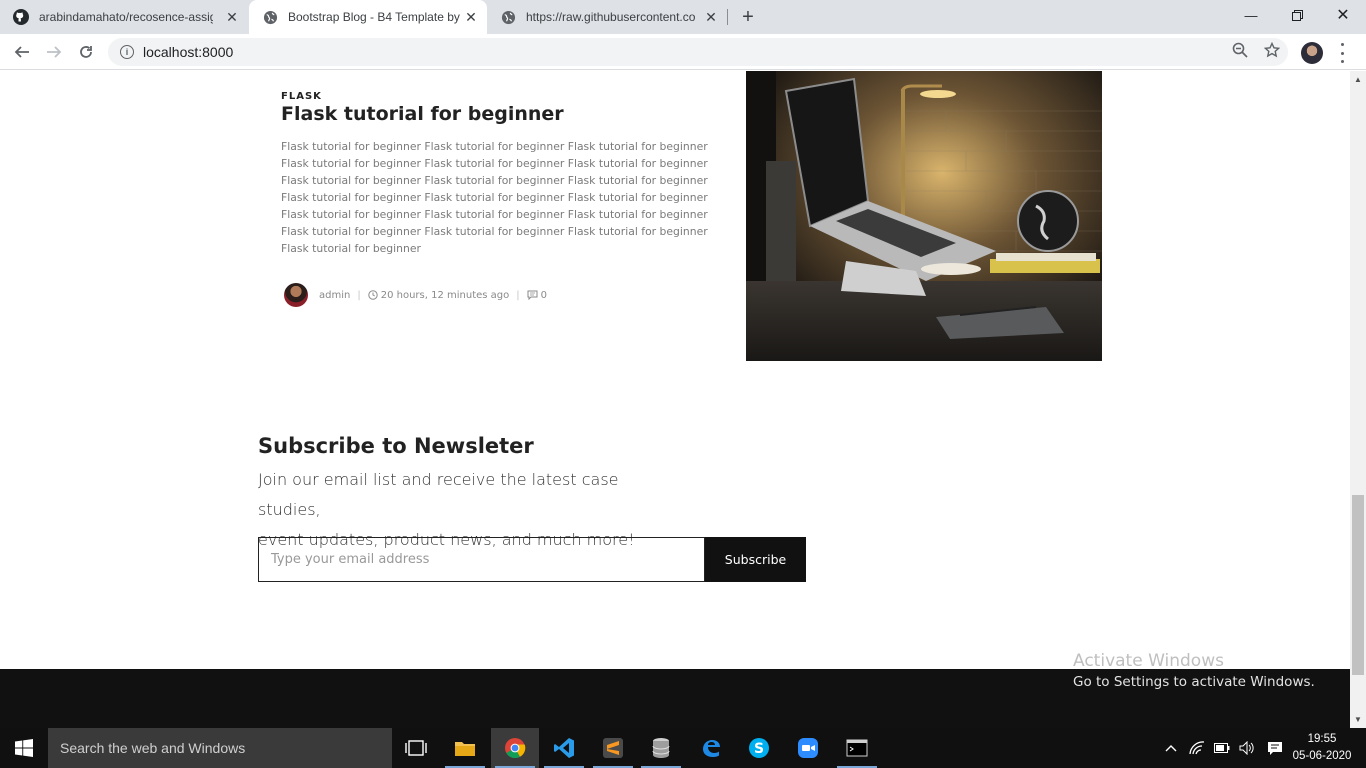 Image resolution: width=1366 pixels, height=768 pixels. I want to click on back-button, so click(22, 52).